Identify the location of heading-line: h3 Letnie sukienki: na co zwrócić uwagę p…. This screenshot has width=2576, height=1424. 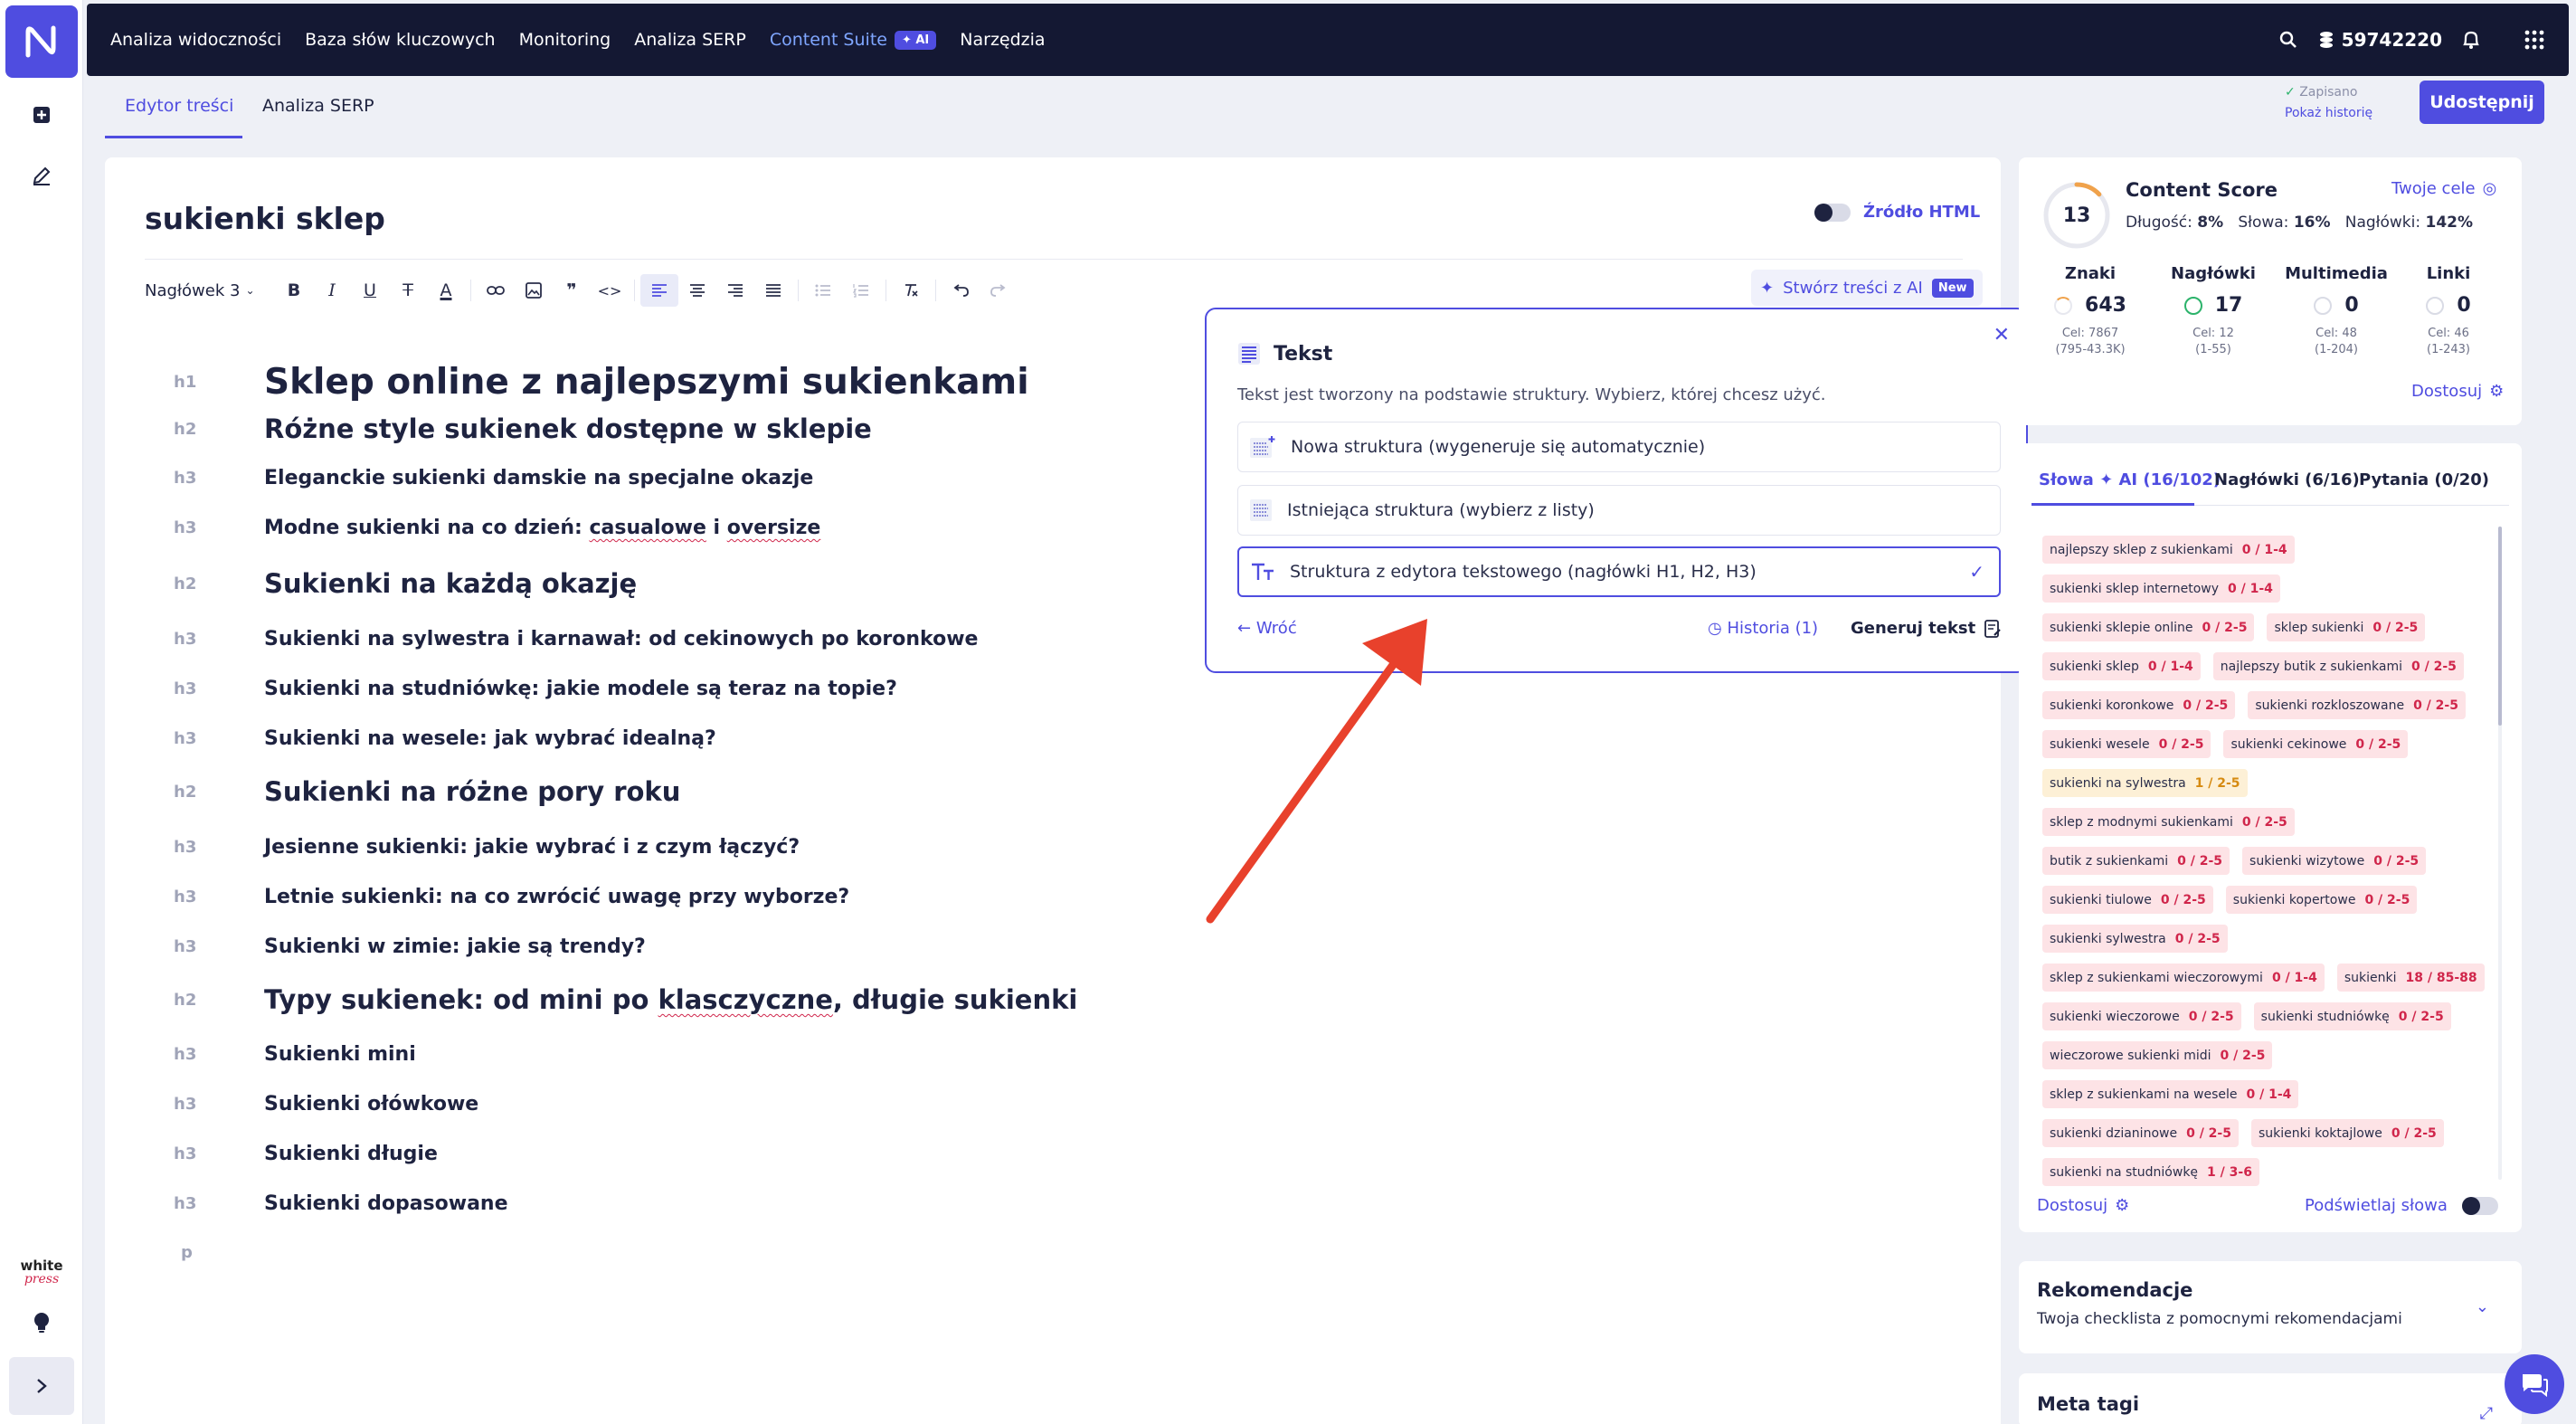
(512, 897).